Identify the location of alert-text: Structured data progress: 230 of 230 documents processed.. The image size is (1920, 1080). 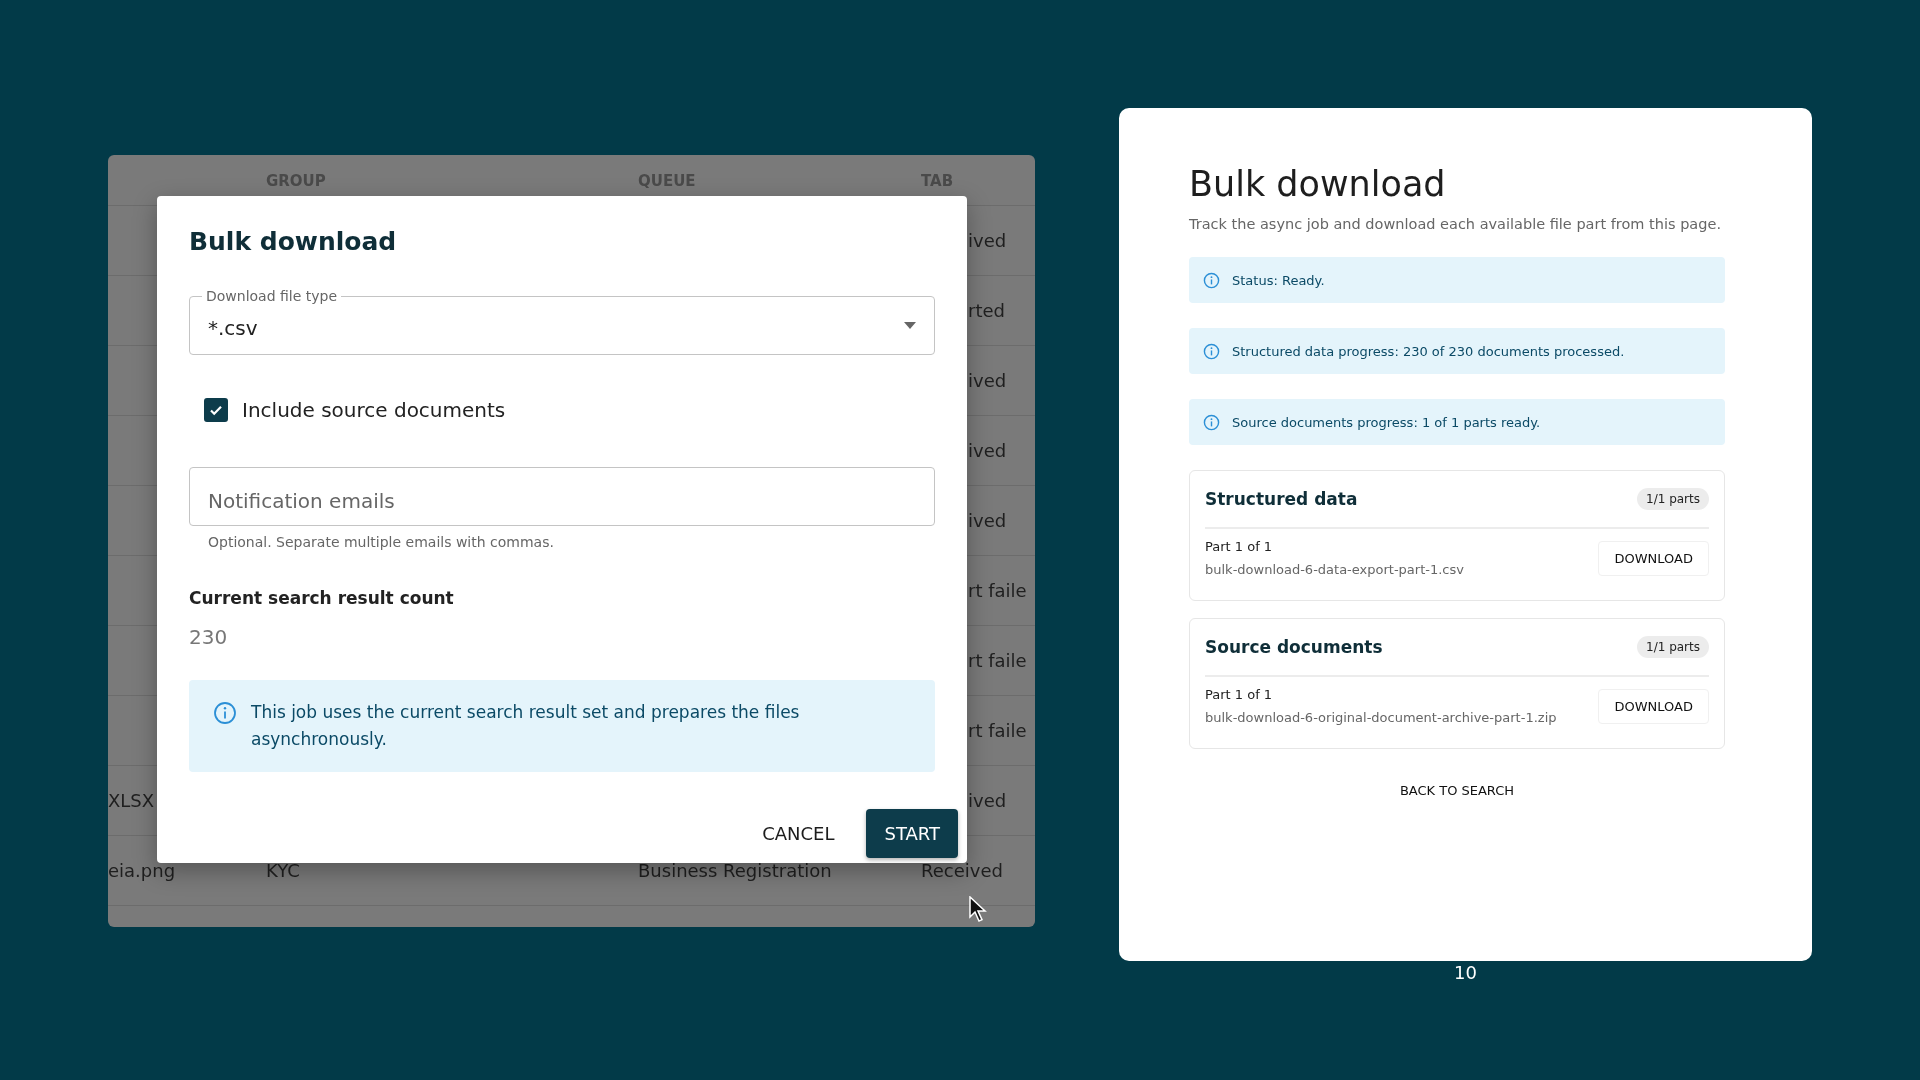
(1428, 351).